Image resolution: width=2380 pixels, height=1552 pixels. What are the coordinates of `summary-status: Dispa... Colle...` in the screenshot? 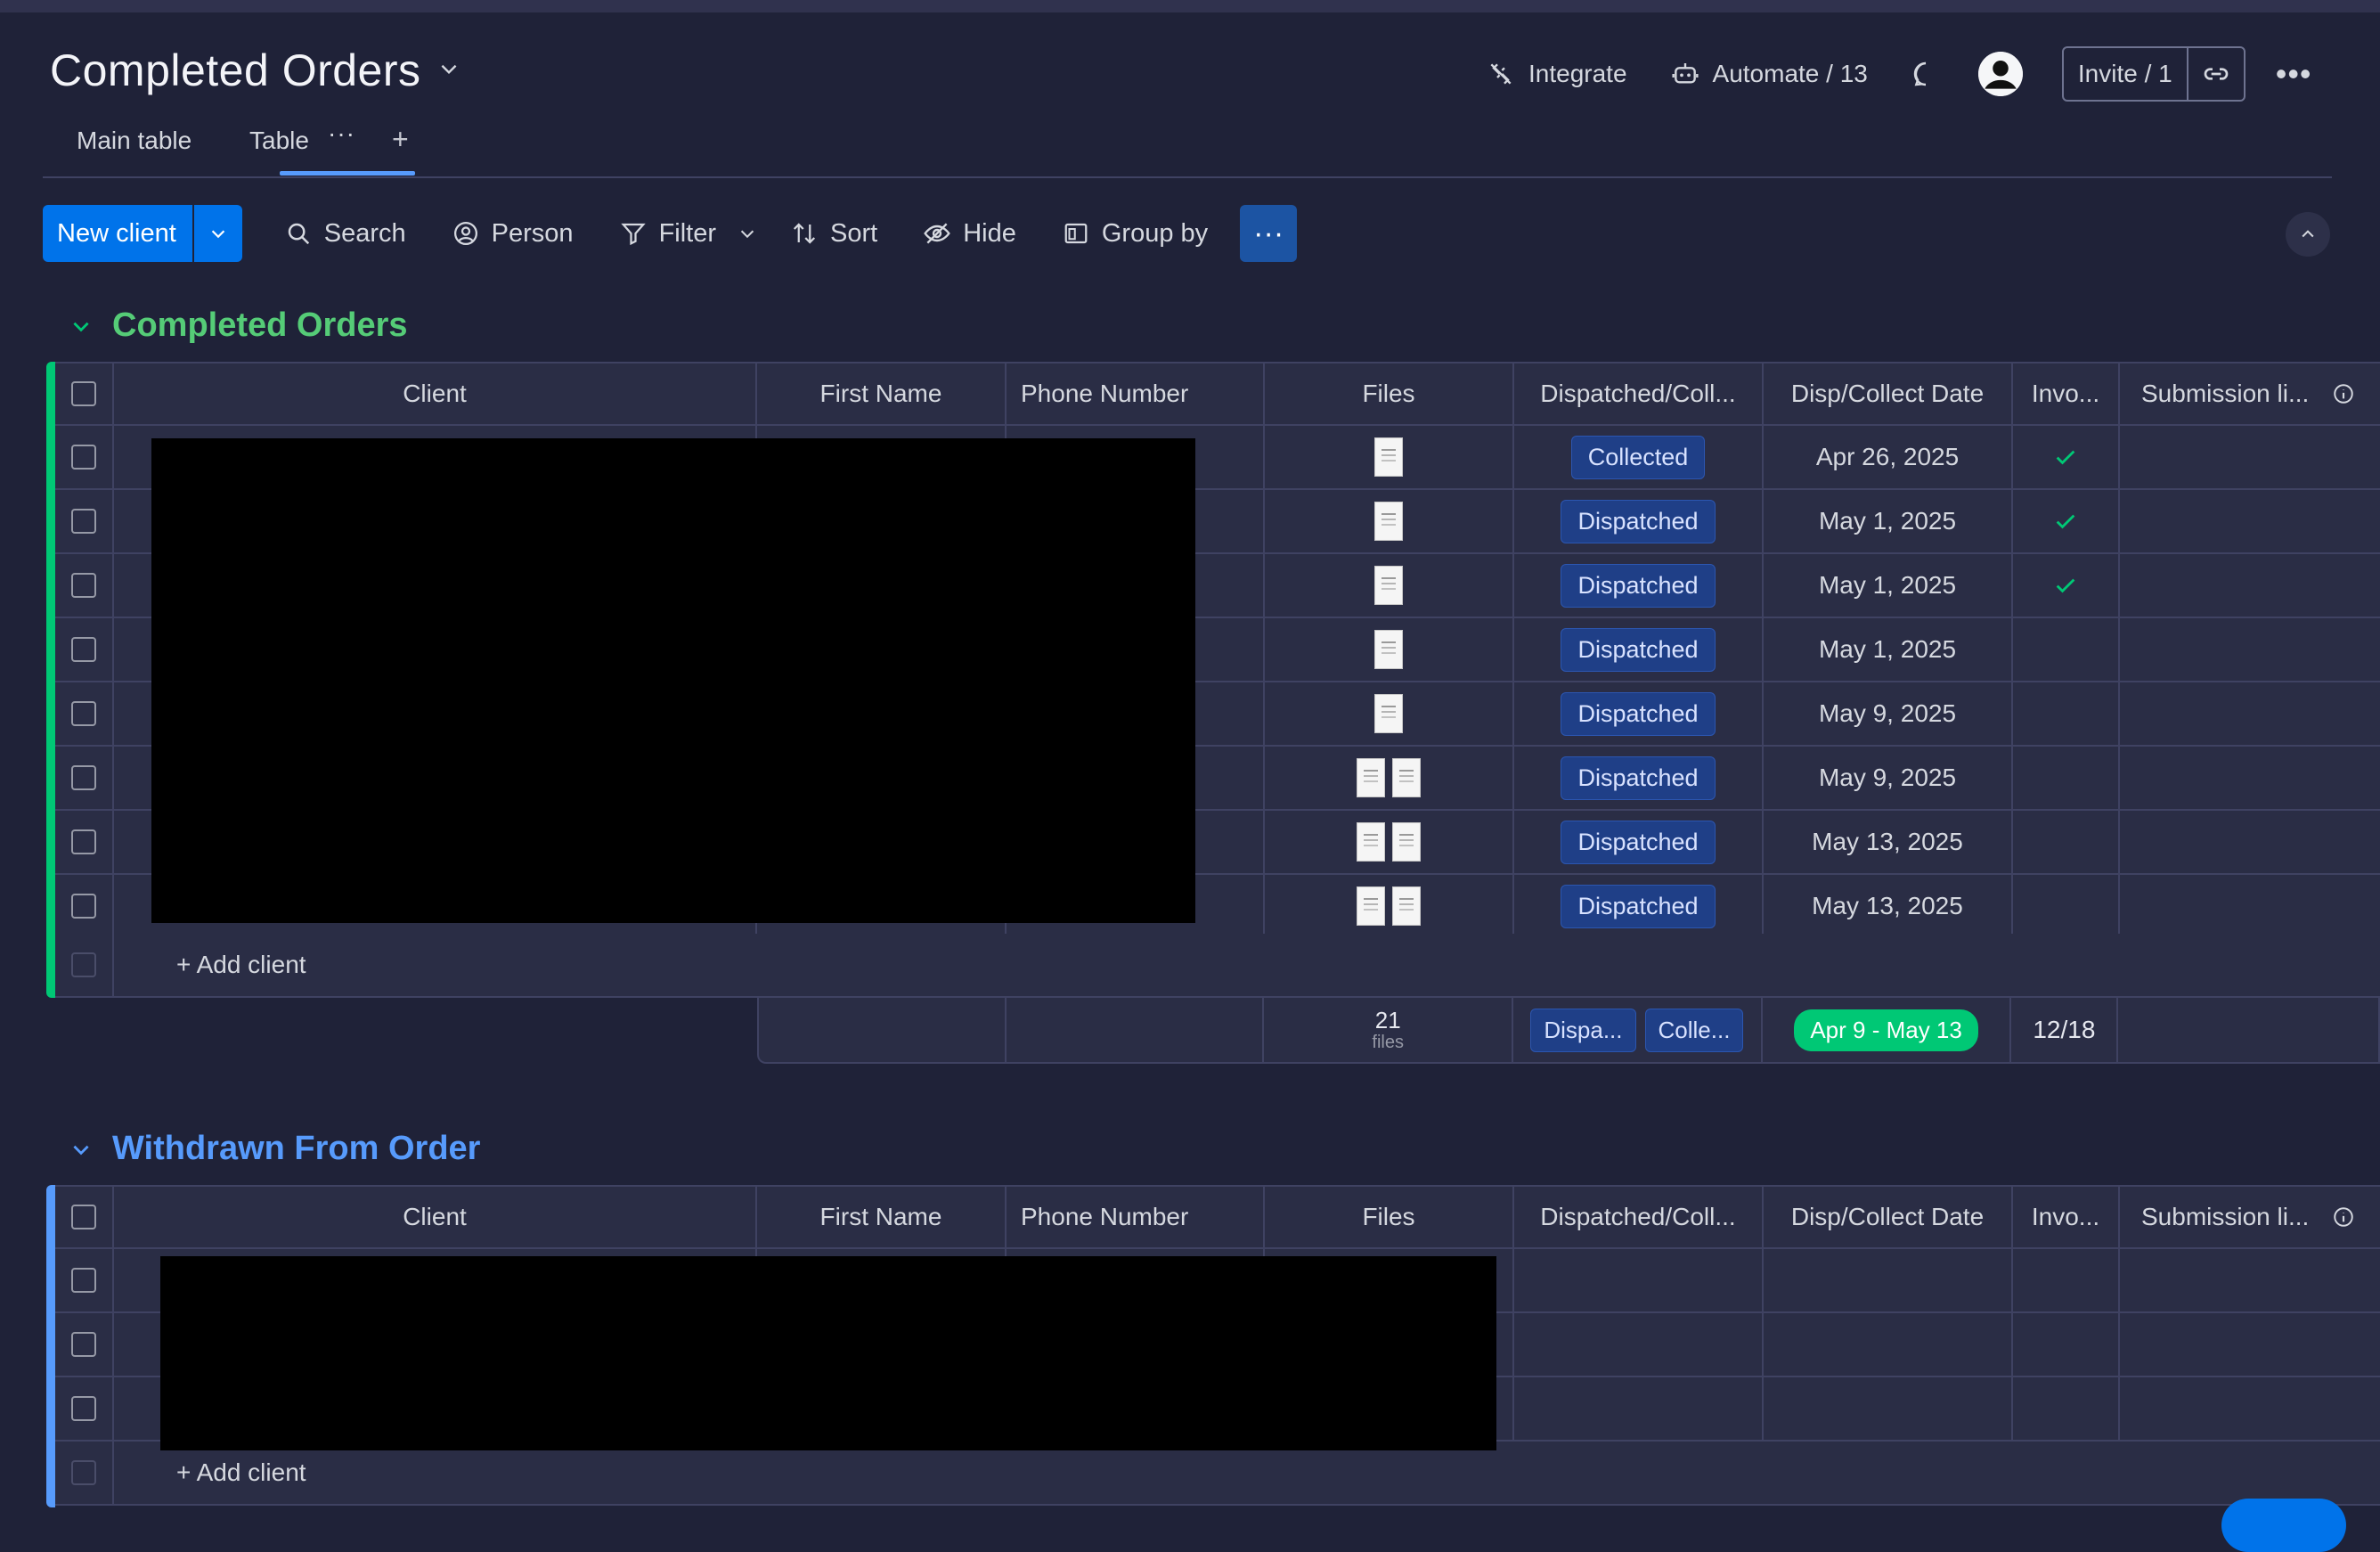 It's located at (1638, 1030).